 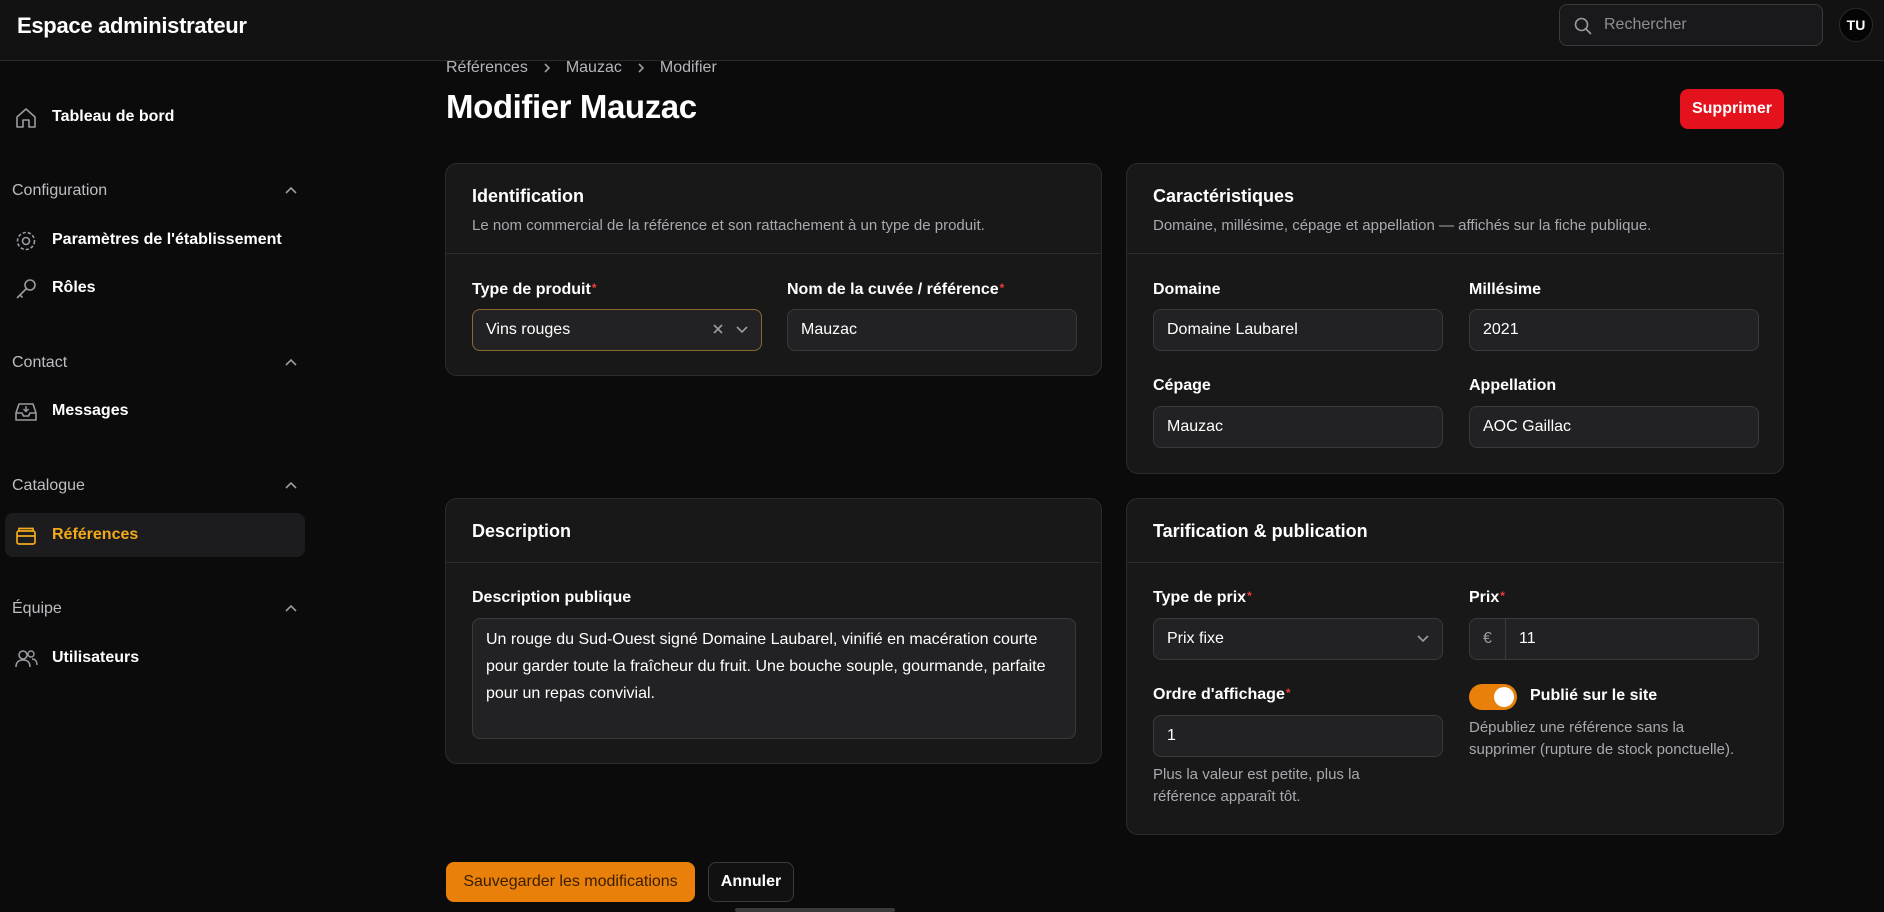 I want to click on sidebar-item-dashboard: Tableau de bord, so click(x=155, y=117).